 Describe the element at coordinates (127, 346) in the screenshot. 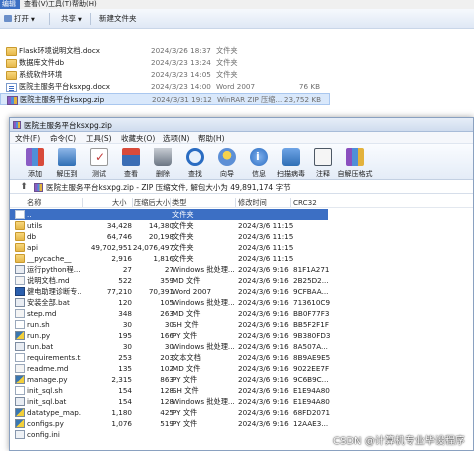

I see `cell-size: 30` at that location.